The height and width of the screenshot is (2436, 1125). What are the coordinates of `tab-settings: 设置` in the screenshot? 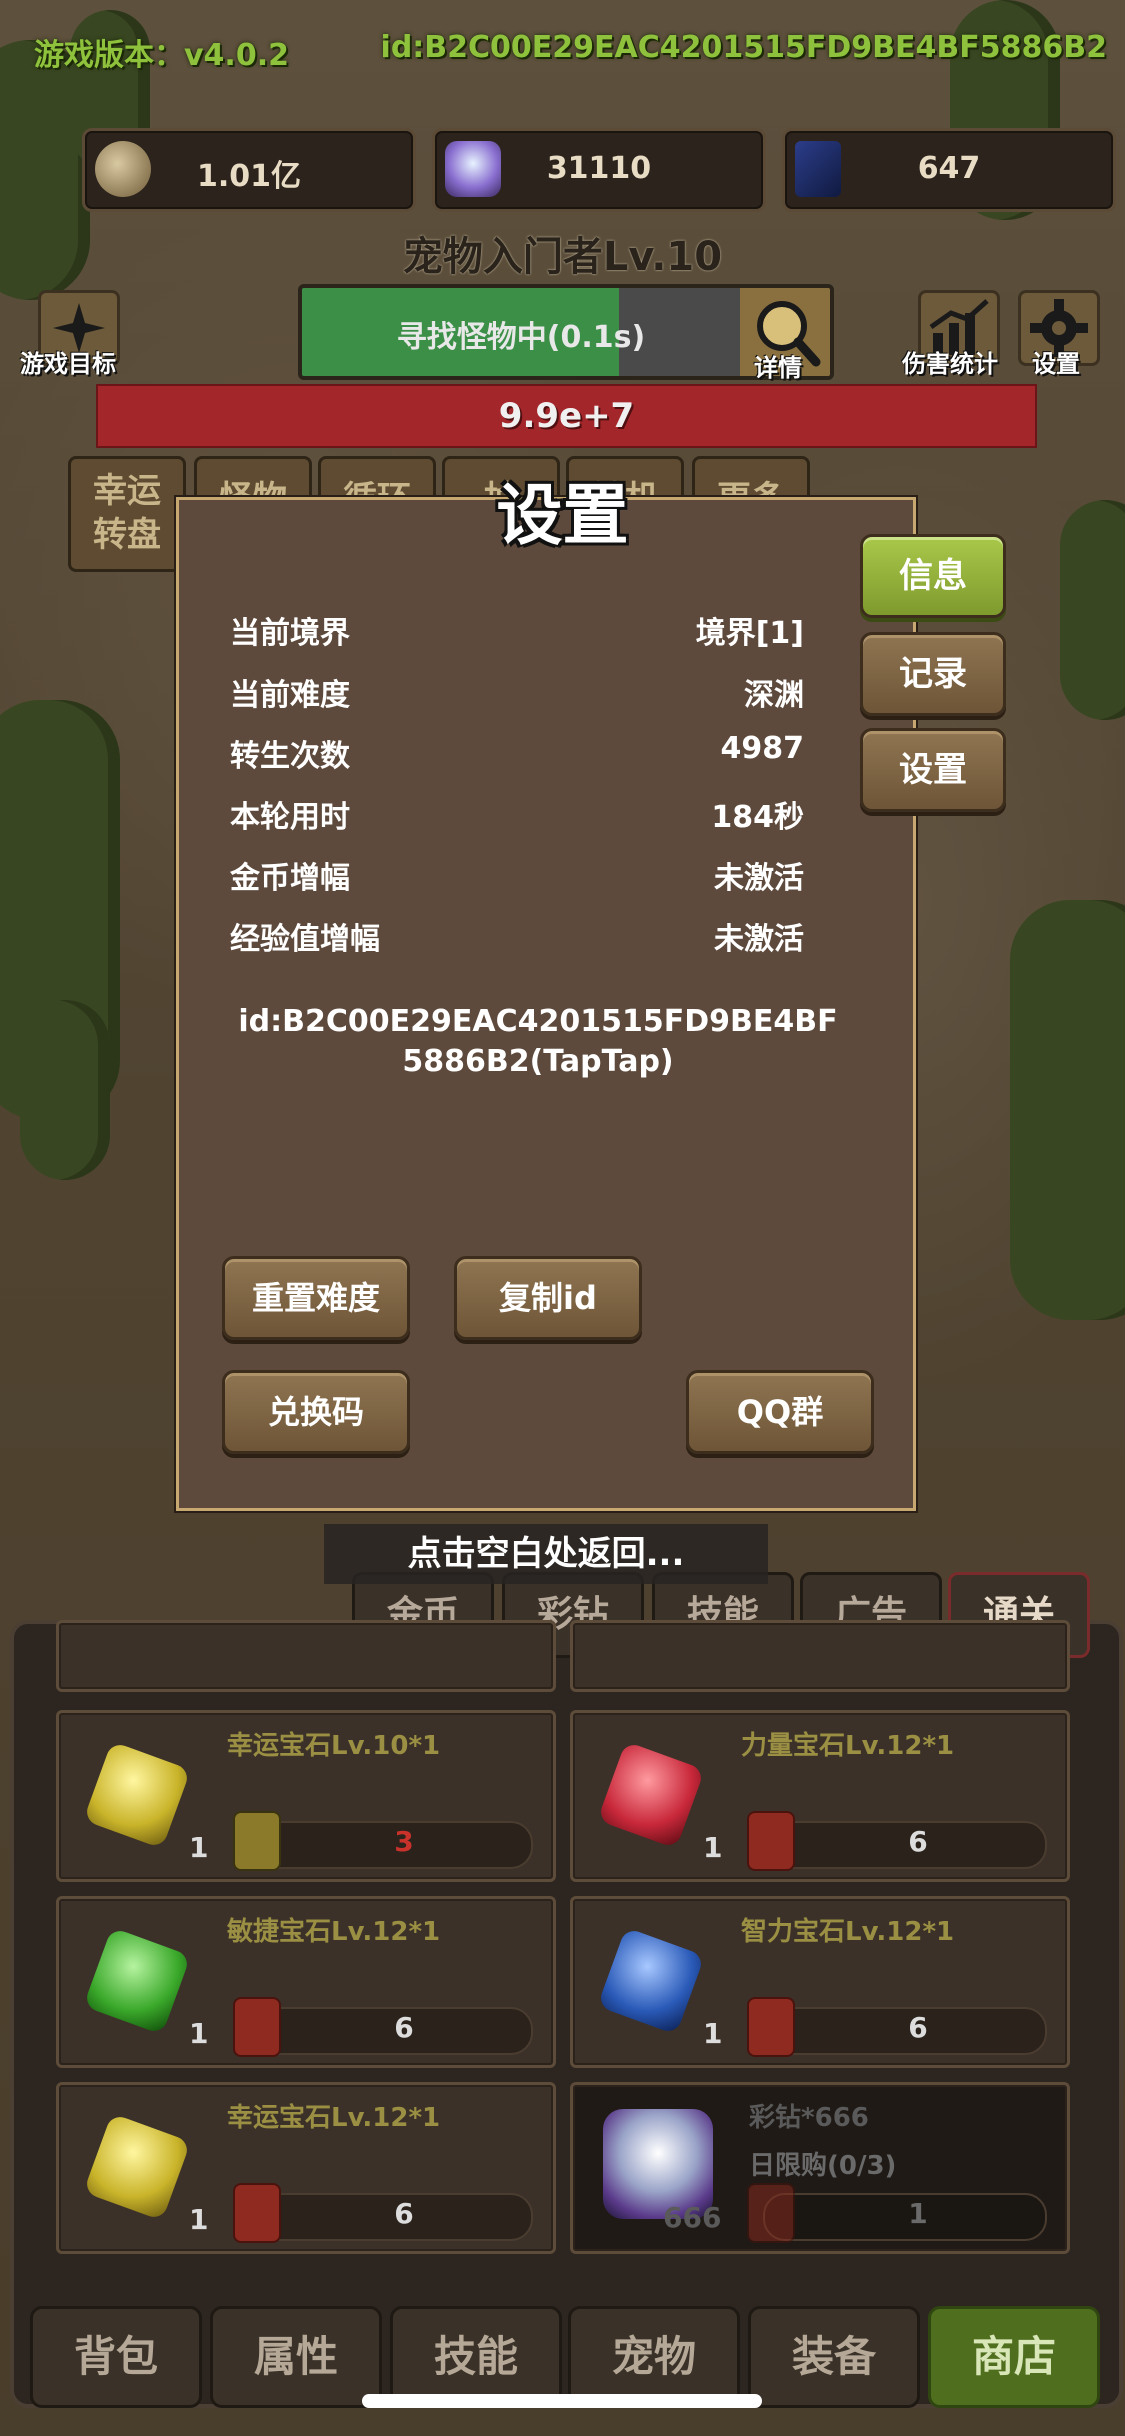 It's located at (933, 770).